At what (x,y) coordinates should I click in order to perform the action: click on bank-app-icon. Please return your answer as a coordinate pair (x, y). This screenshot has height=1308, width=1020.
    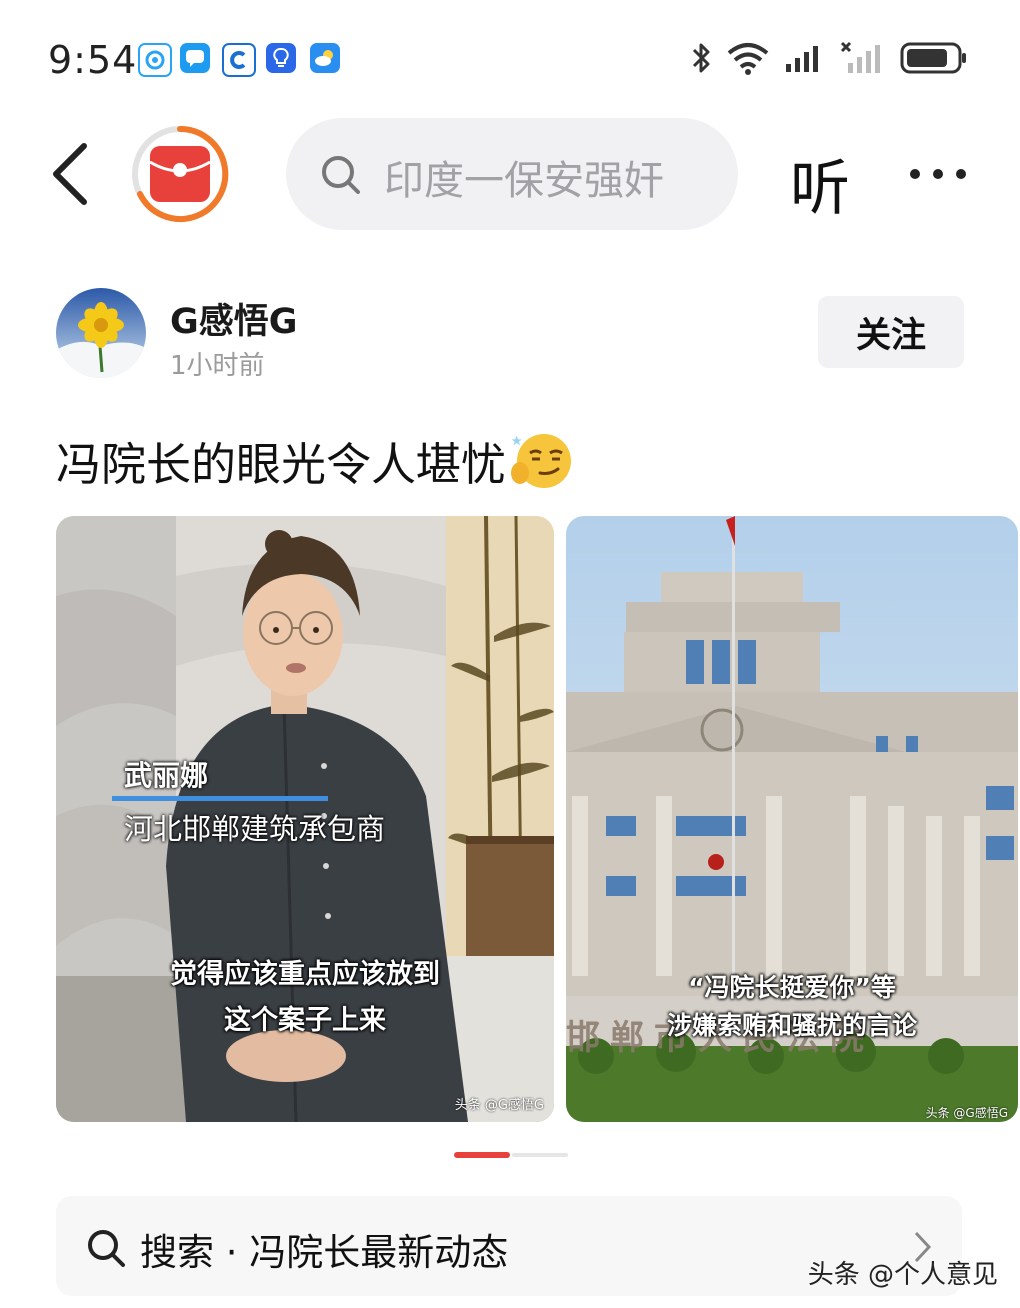
    Looking at the image, I should click on (239, 60).